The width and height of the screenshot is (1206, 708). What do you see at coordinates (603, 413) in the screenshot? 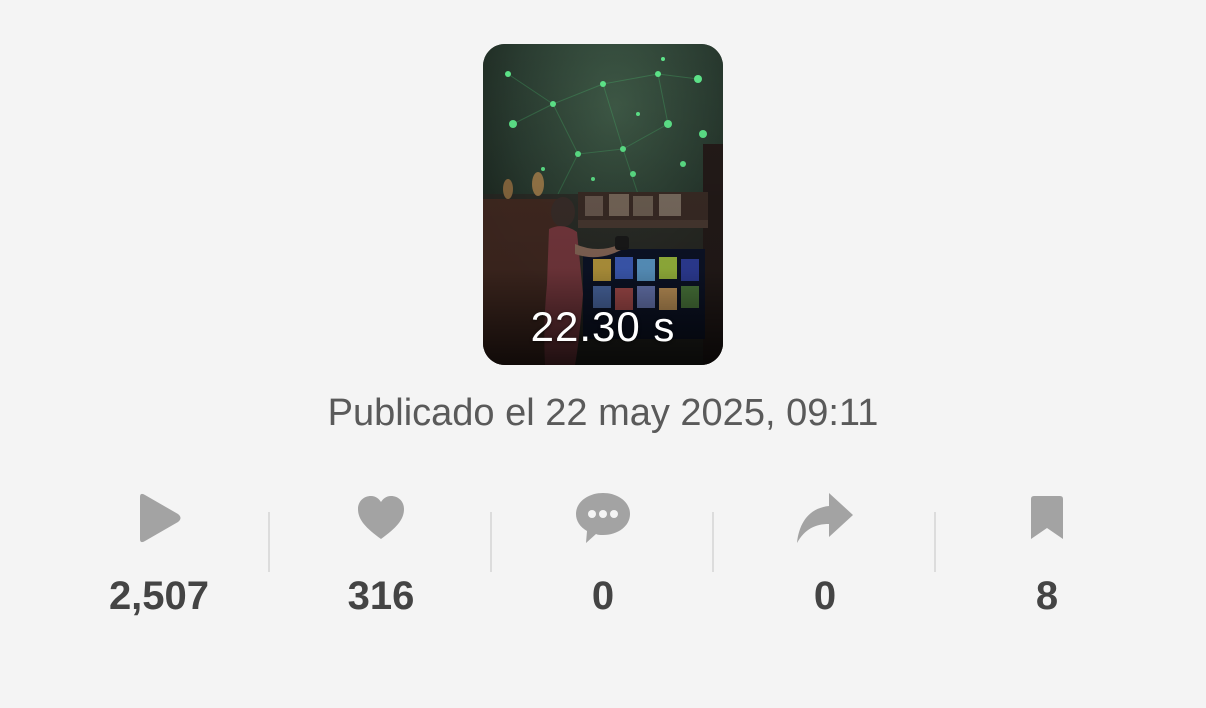
I see `published-date: Publicado el 22 may 2025, 09:11` at bounding box center [603, 413].